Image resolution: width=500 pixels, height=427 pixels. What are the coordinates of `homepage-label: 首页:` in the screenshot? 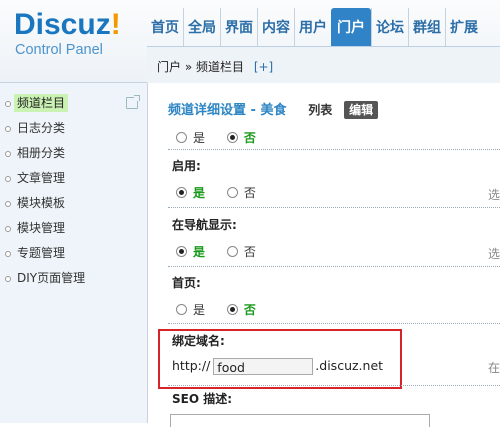 It's located at (186, 283).